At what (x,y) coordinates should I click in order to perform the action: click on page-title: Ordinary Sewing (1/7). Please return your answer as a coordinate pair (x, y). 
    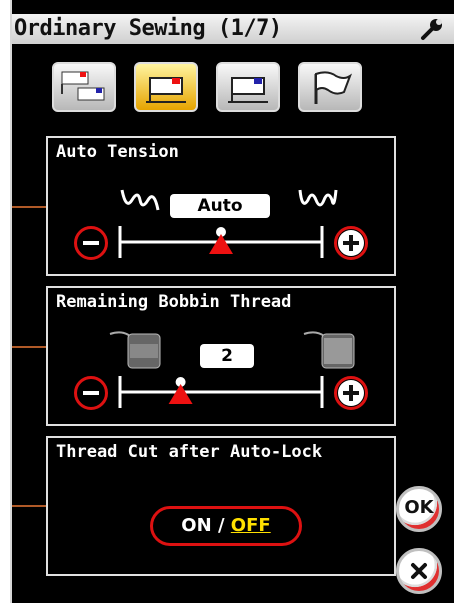
    Looking at the image, I should click on (148, 28).